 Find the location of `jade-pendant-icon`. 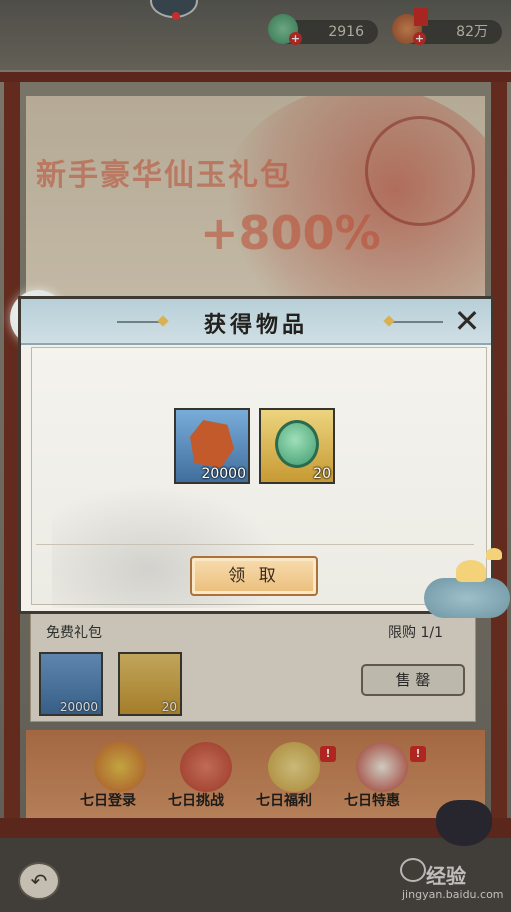

jade-pendant-icon is located at coordinates (297, 444).